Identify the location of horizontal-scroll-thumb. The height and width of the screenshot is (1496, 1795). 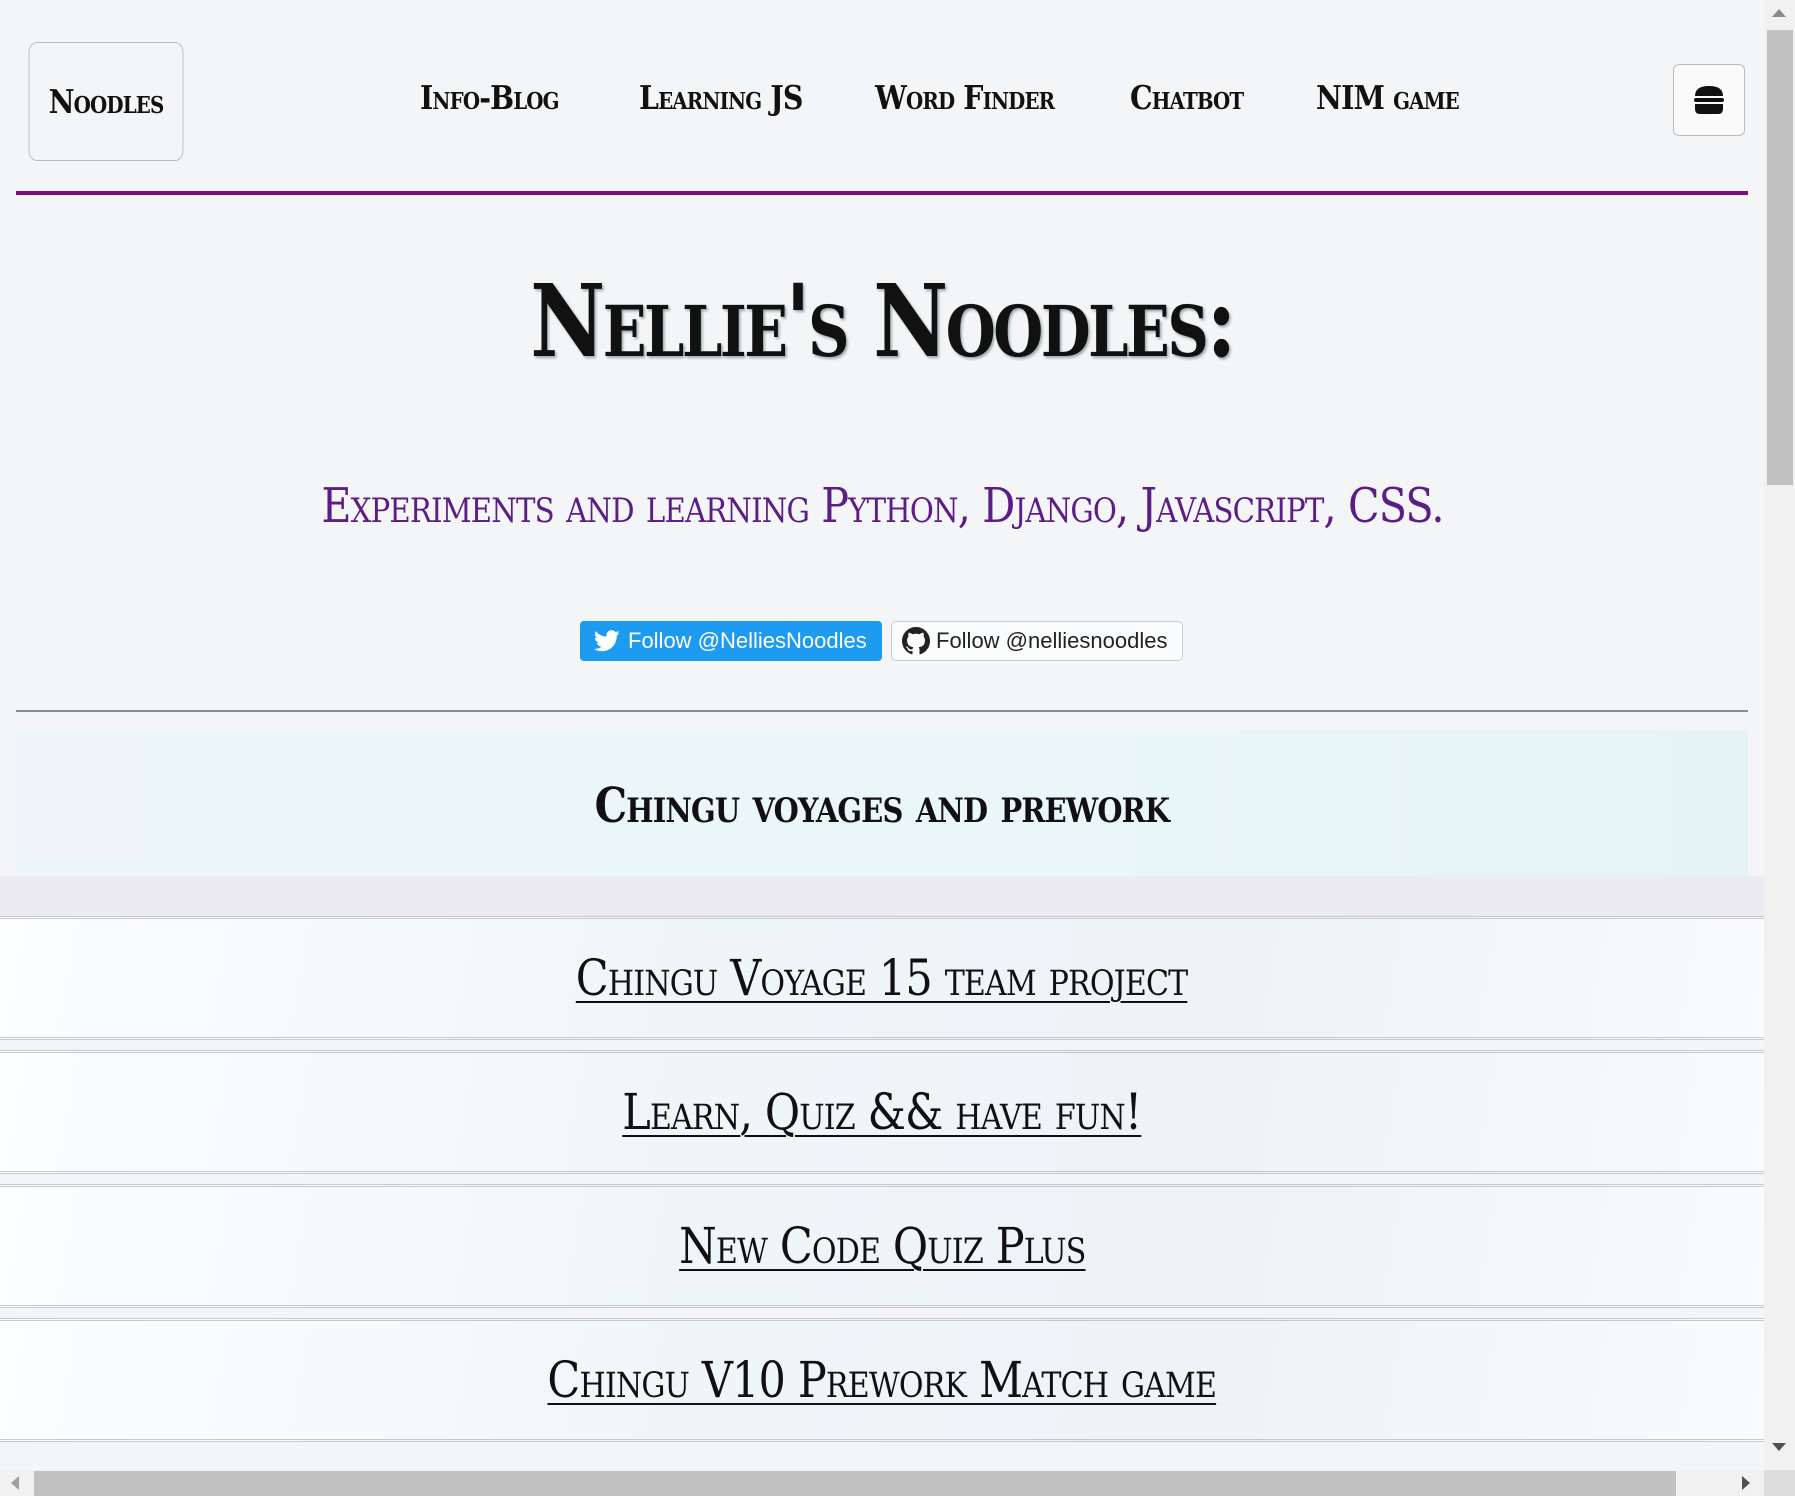
(855, 1483).